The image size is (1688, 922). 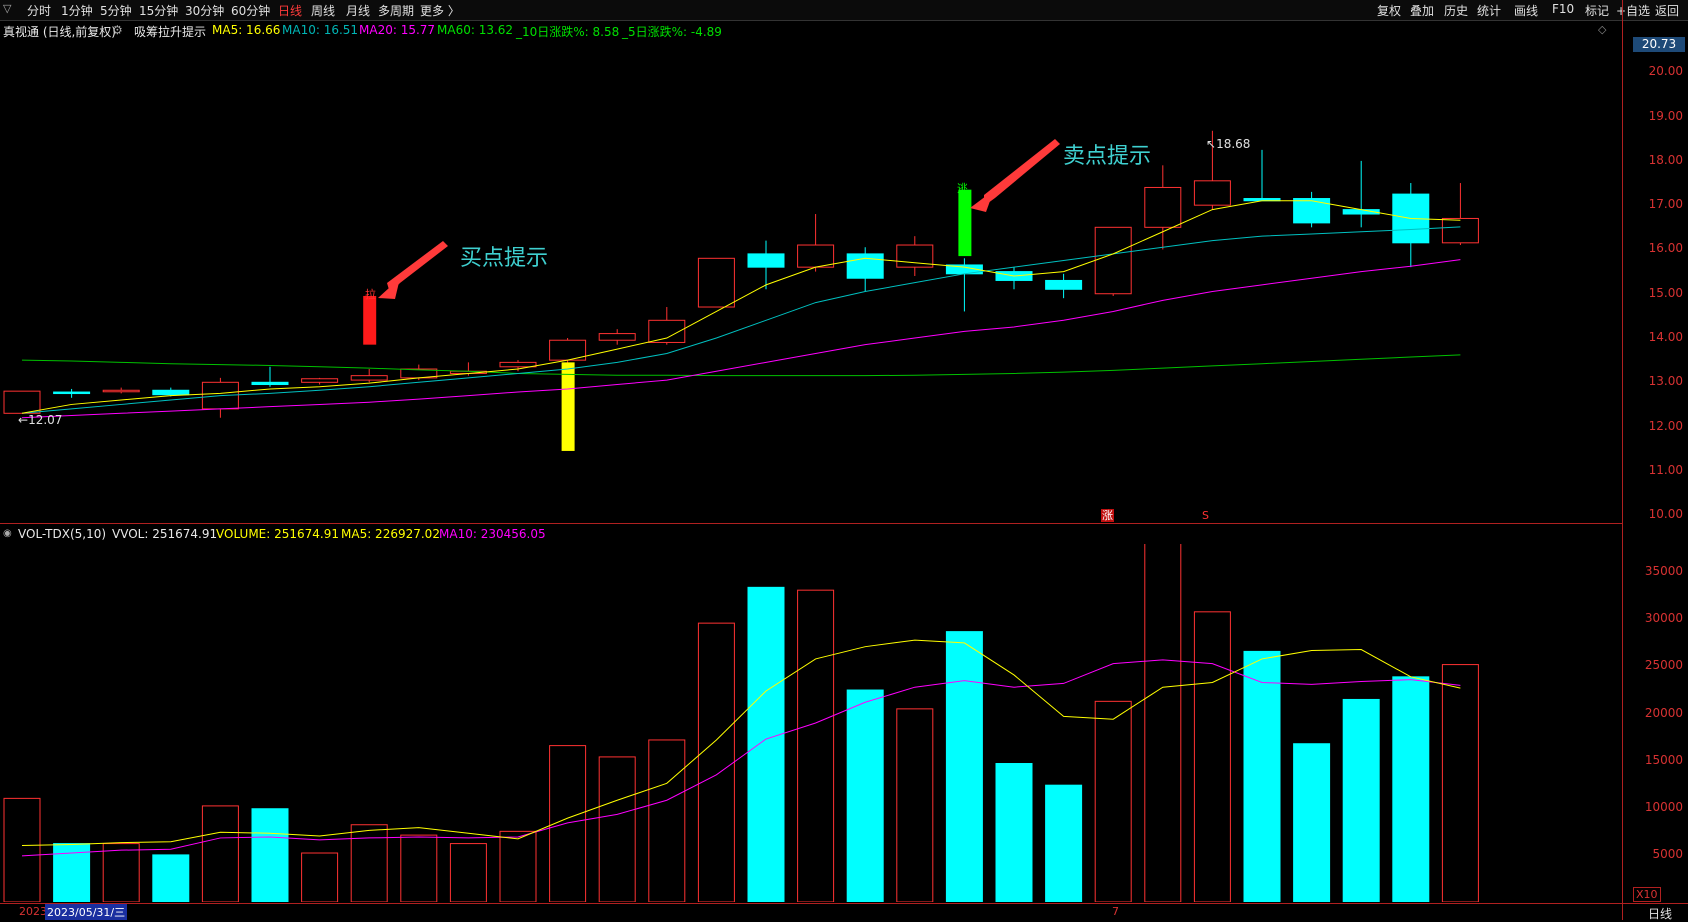 I want to click on buy-marker: 拉, so click(x=370, y=294).